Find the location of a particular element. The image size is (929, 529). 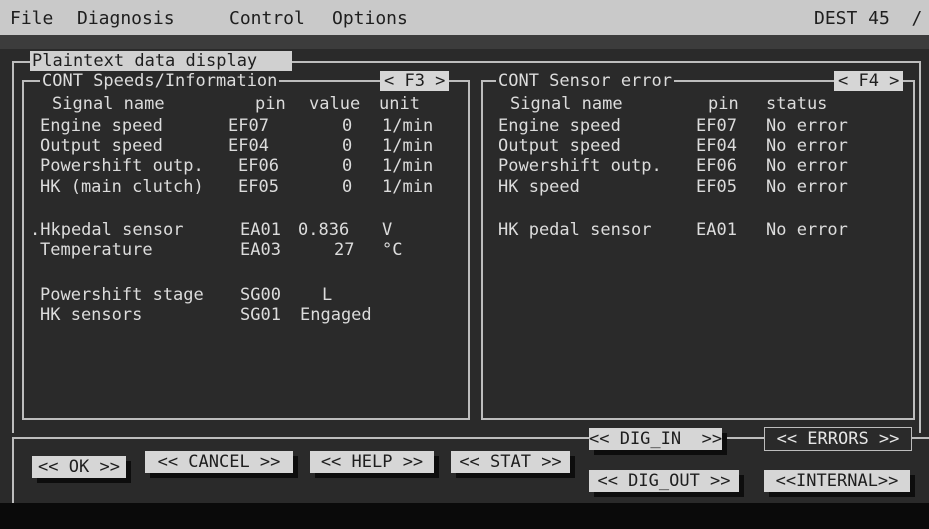

right-row-signal: Powershift outp. is located at coordinates (580, 166).